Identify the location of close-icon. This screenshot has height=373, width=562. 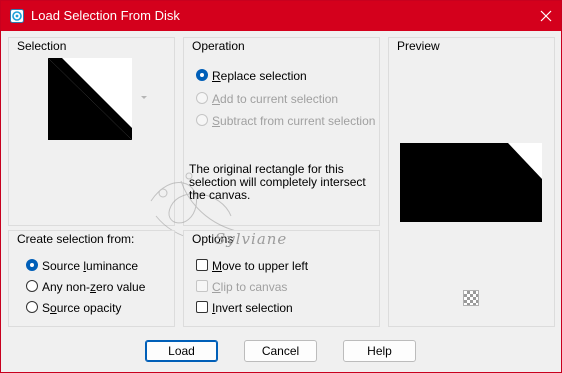
(546, 16).